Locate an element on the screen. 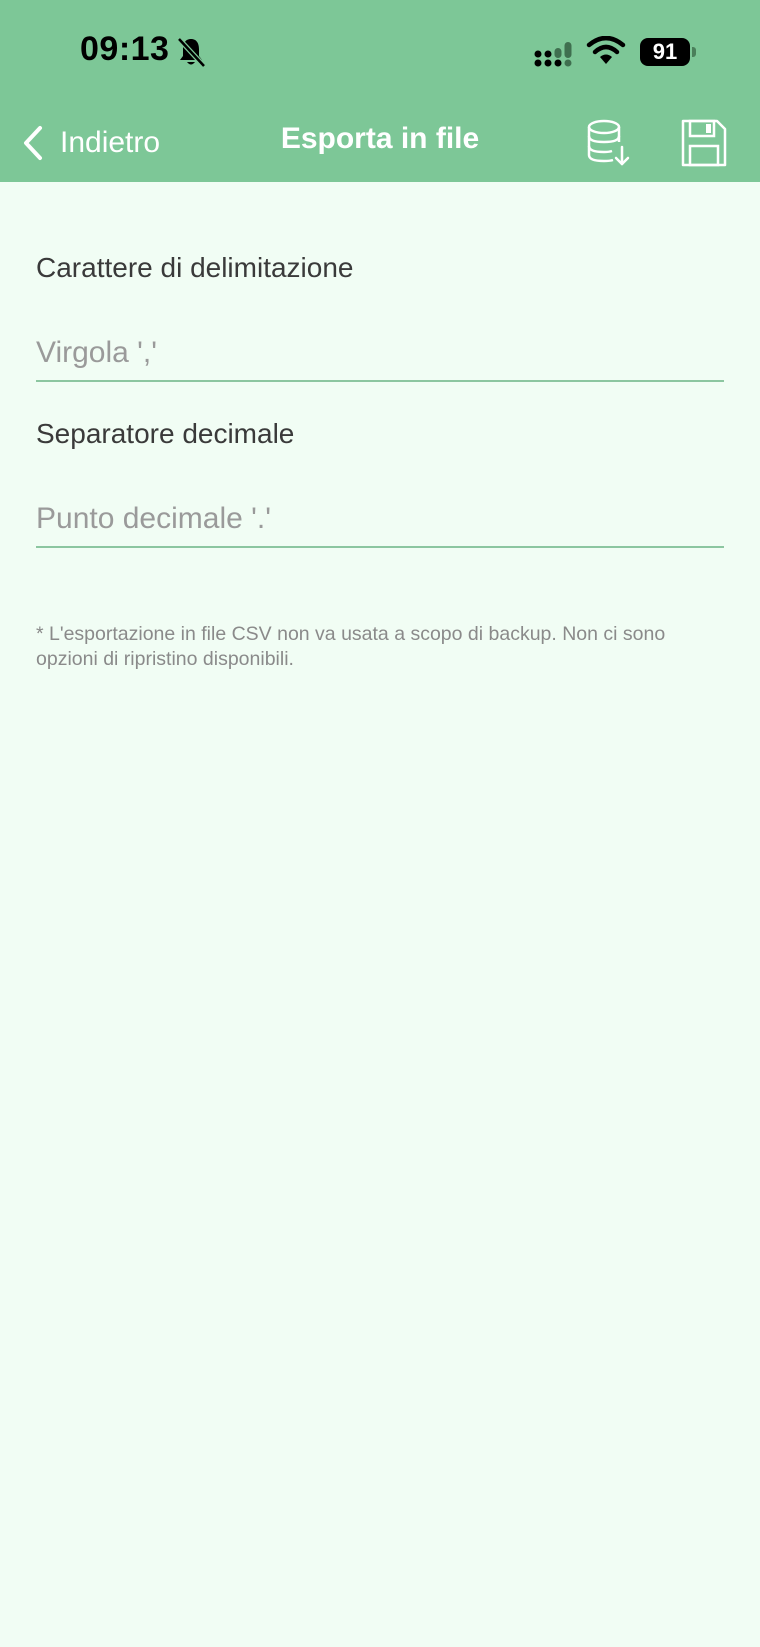 This screenshot has height=1647, width=760. decimal-separator-label: Separatore decimale is located at coordinates (165, 433).